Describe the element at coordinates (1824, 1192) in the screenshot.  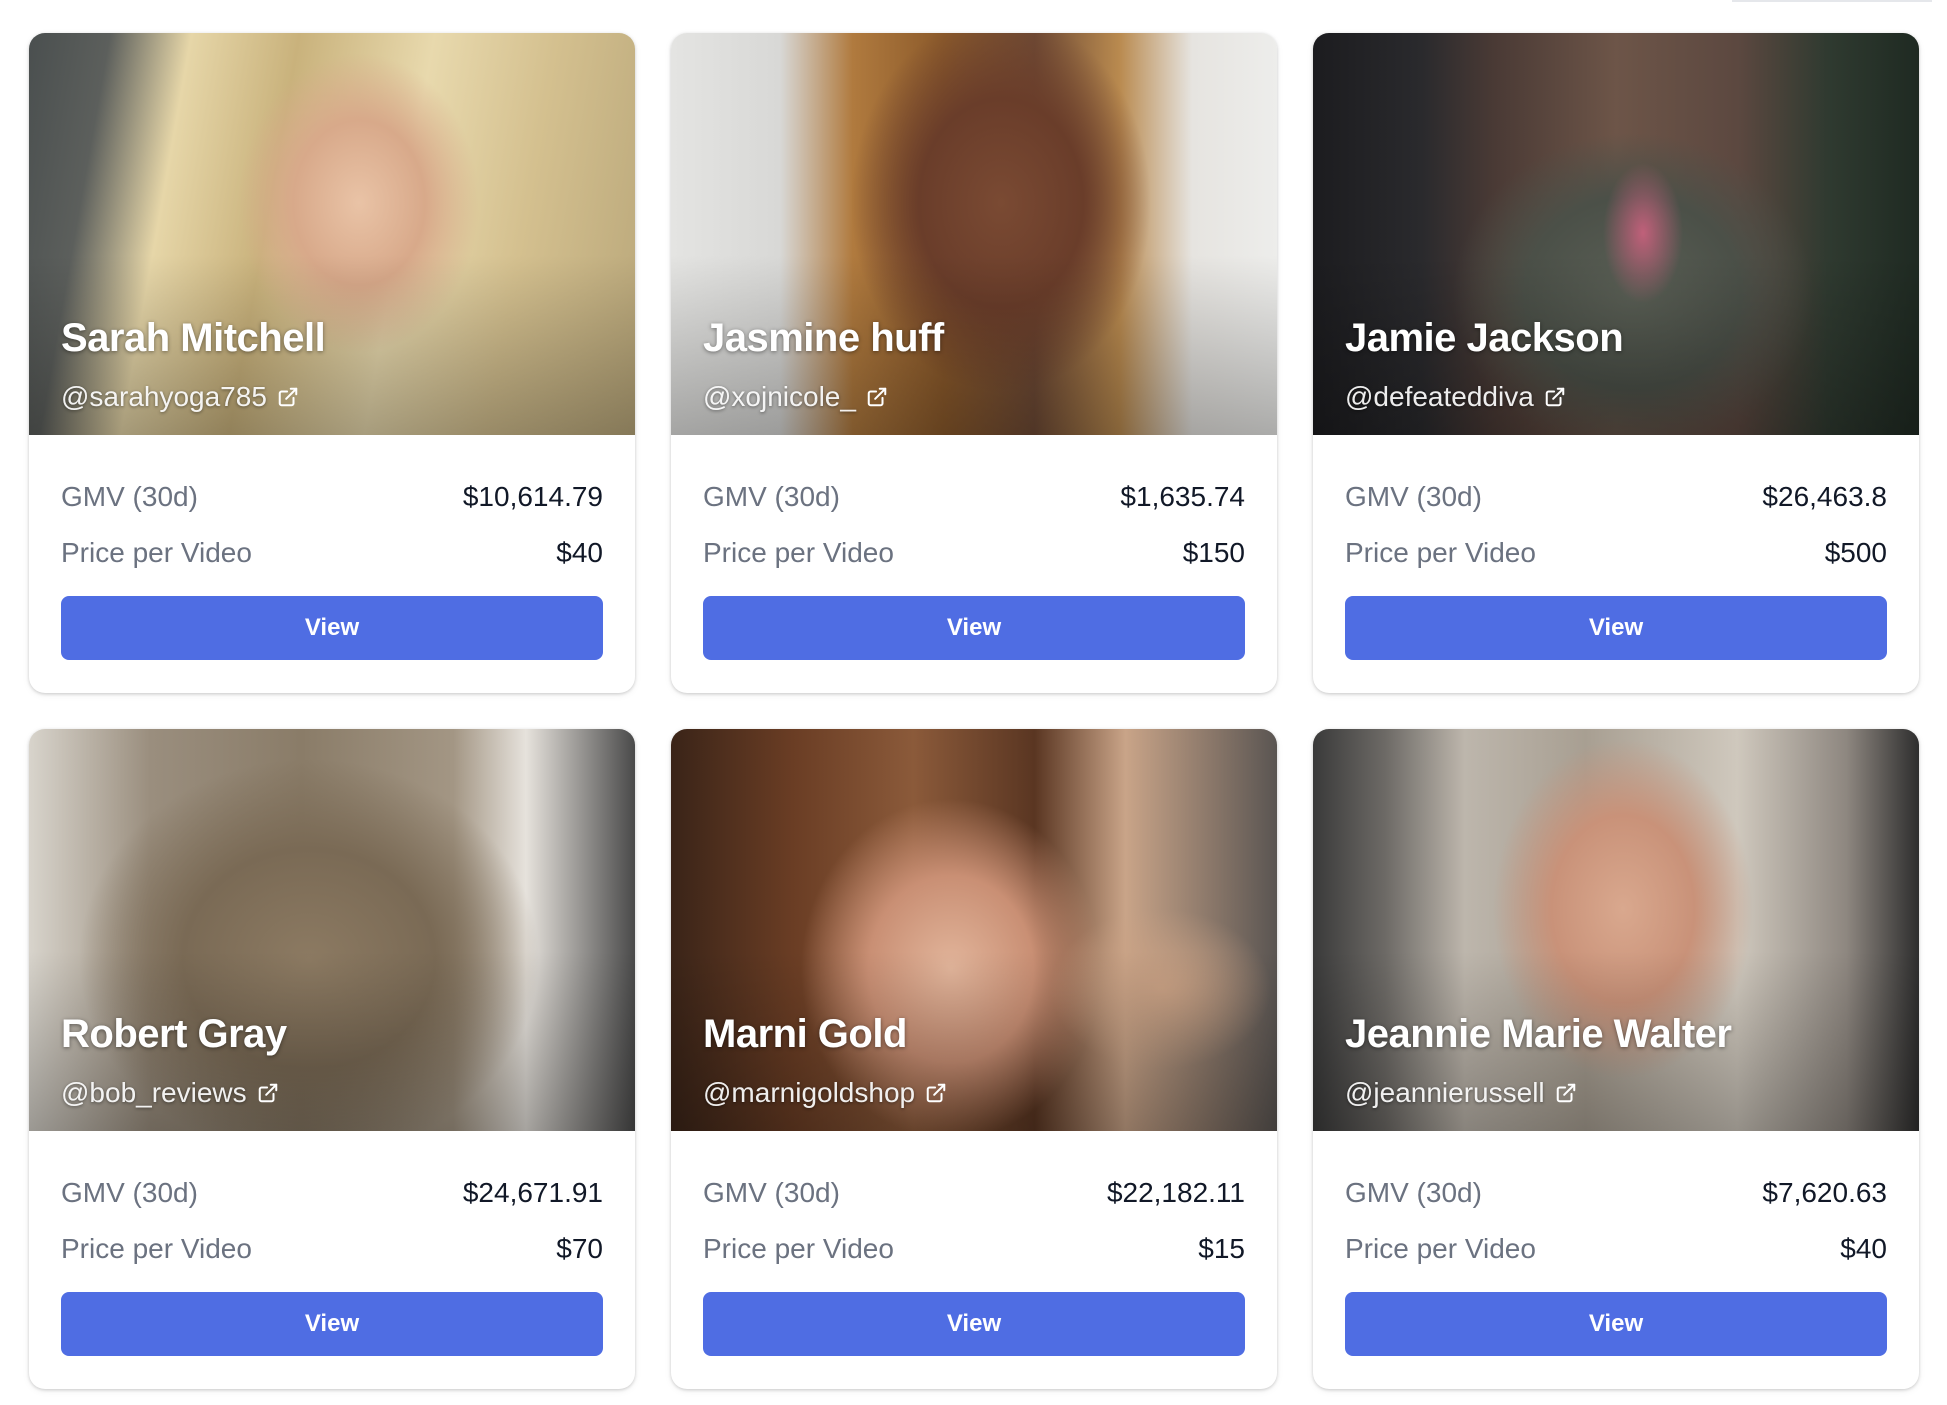
I see `gmv-value: $7,620.63` at that location.